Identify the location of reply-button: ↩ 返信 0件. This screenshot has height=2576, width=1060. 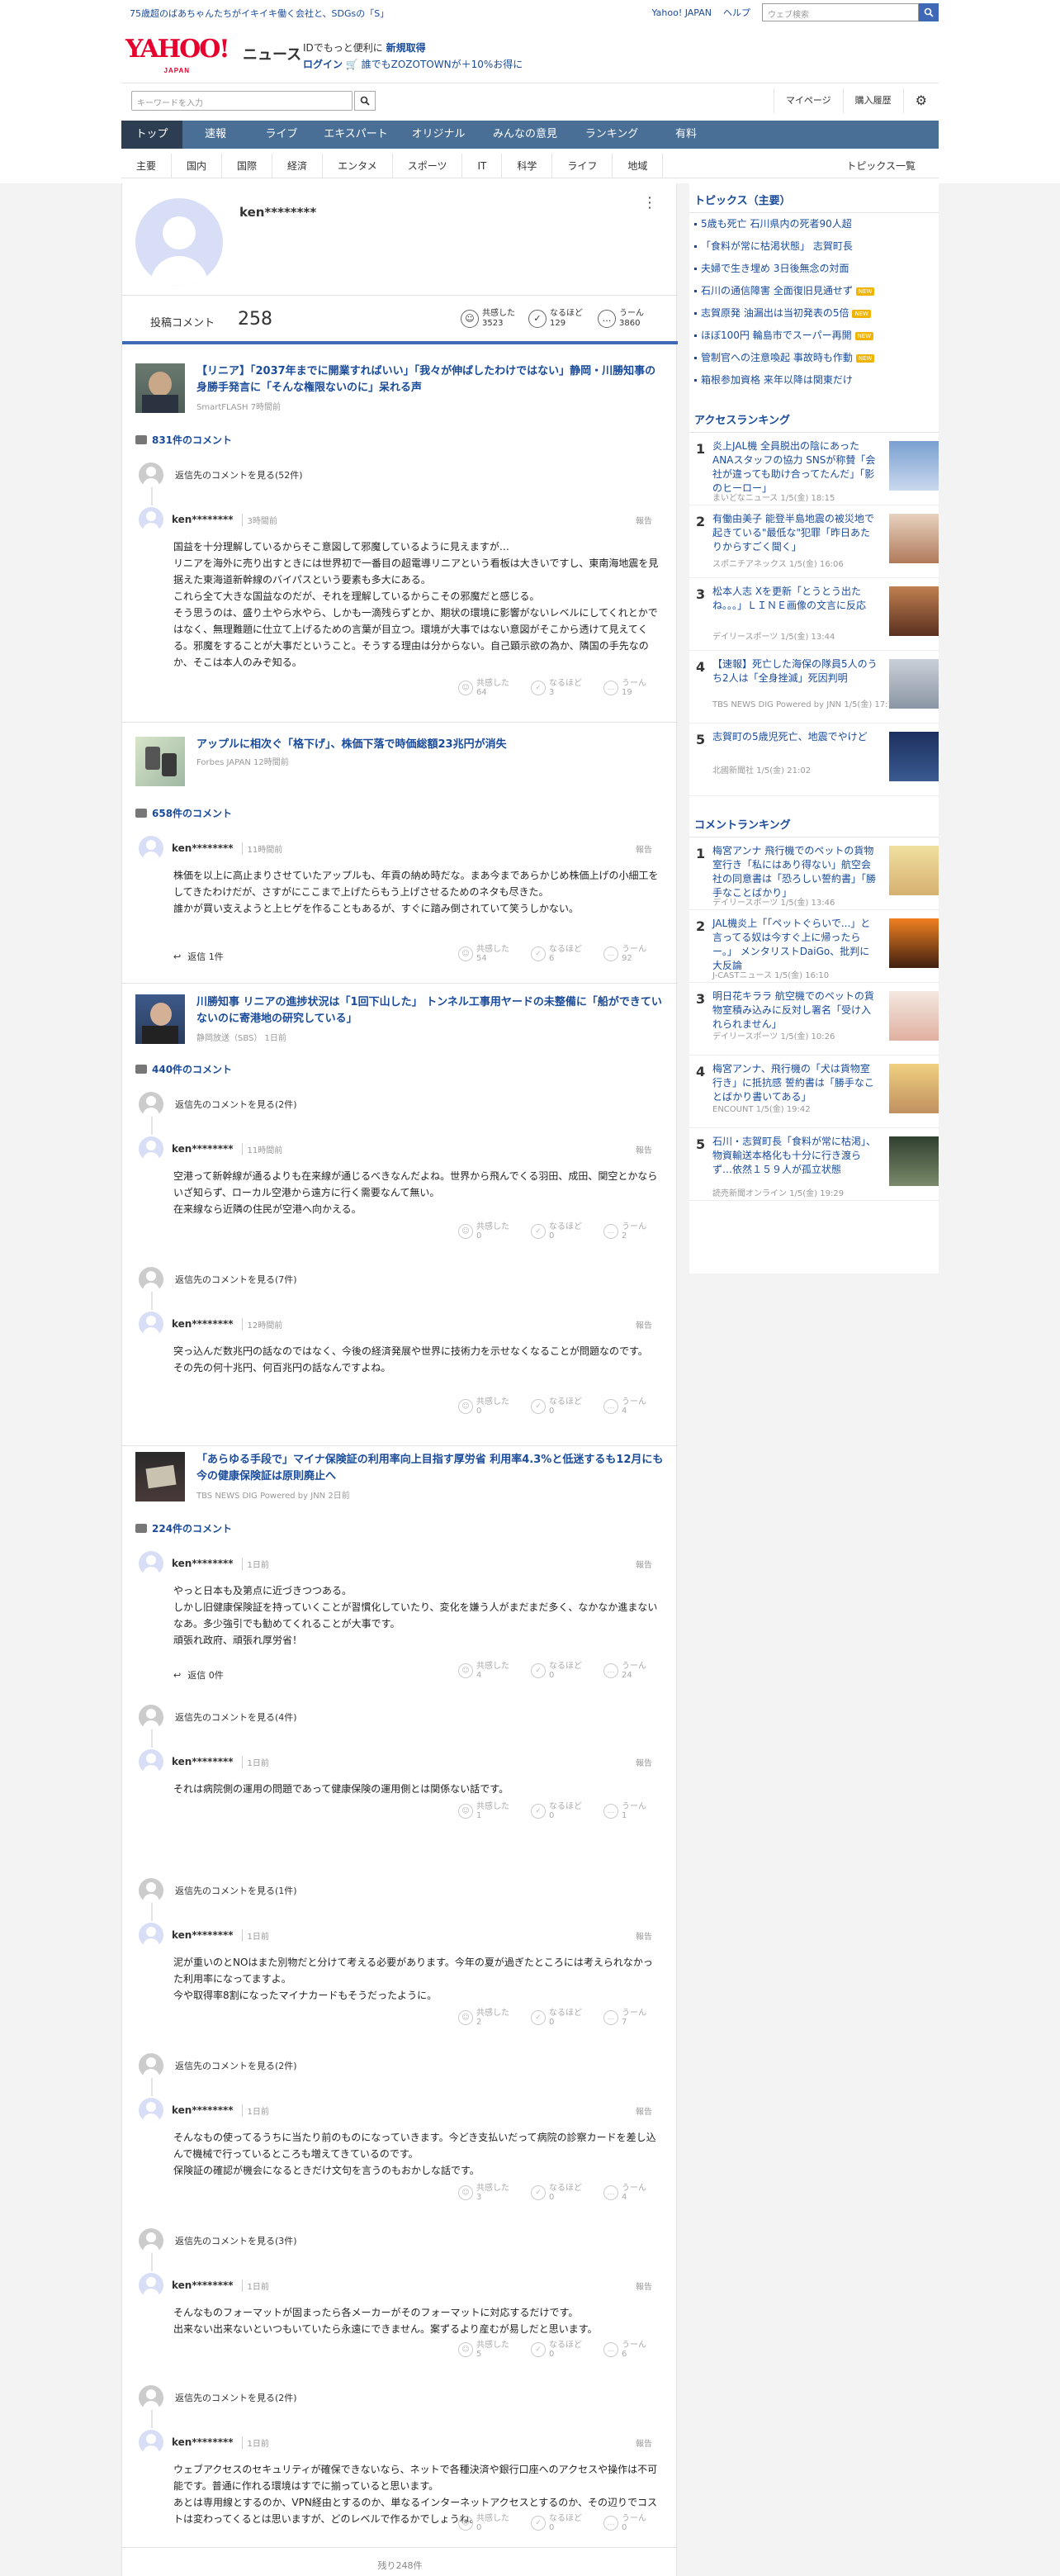
(198, 1675).